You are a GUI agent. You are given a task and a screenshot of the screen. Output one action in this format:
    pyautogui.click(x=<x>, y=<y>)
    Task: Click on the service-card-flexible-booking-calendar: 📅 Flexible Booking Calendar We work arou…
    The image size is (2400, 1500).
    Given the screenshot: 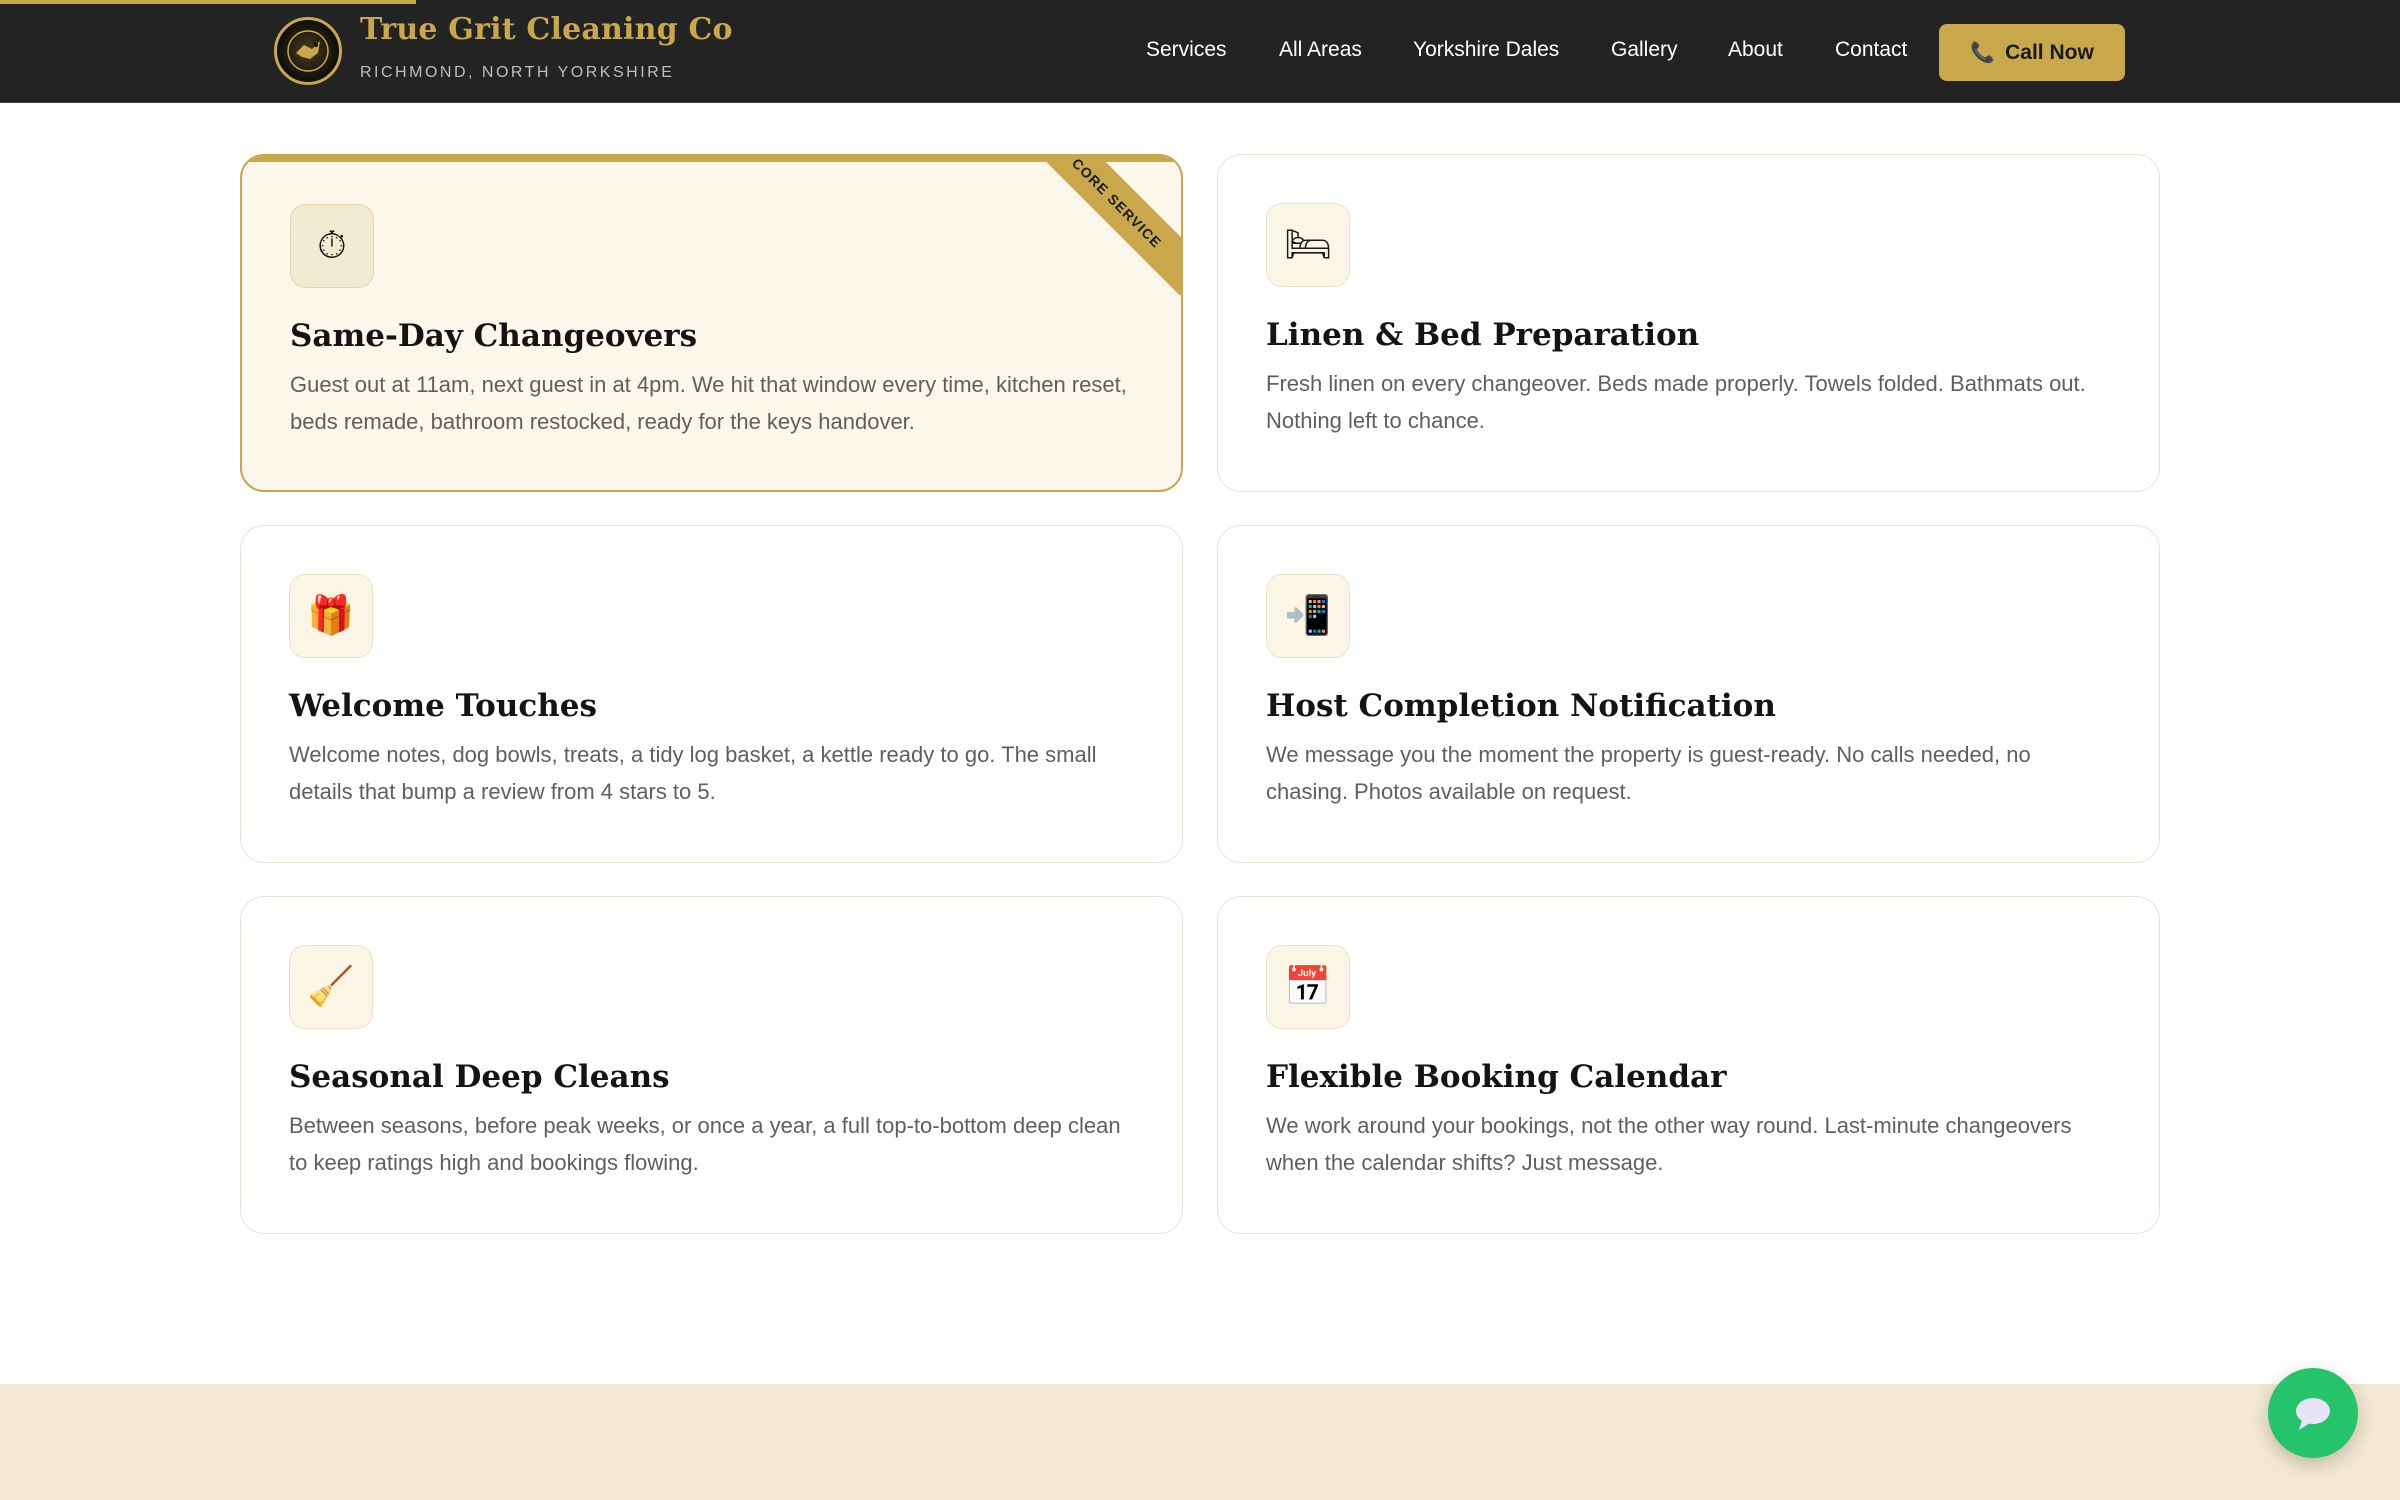 What is the action you would take?
    pyautogui.click(x=1688, y=1065)
    